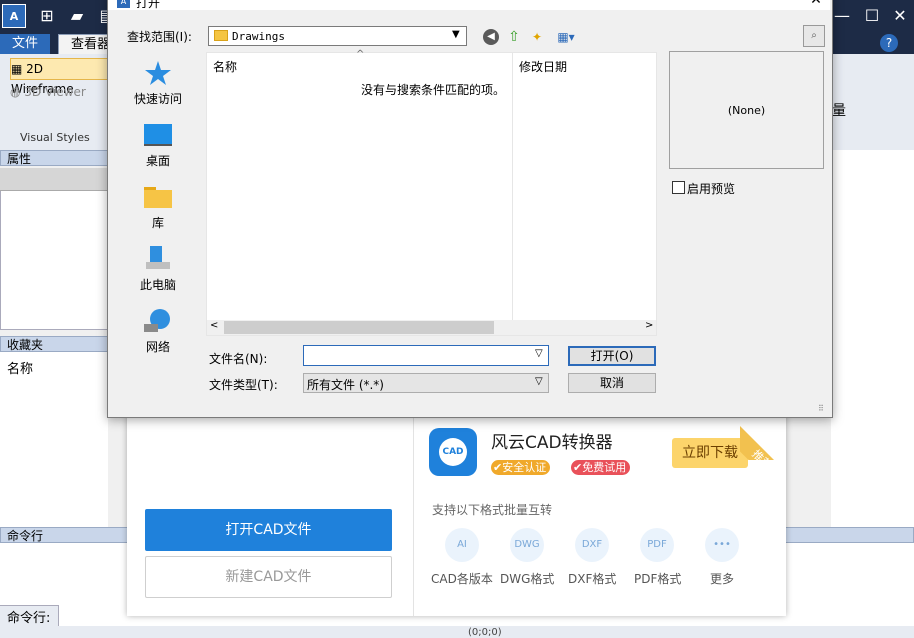 This screenshot has width=914, height=638. What do you see at coordinates (649, 325) in the screenshot?
I see `scroll-right-icon: >` at bounding box center [649, 325].